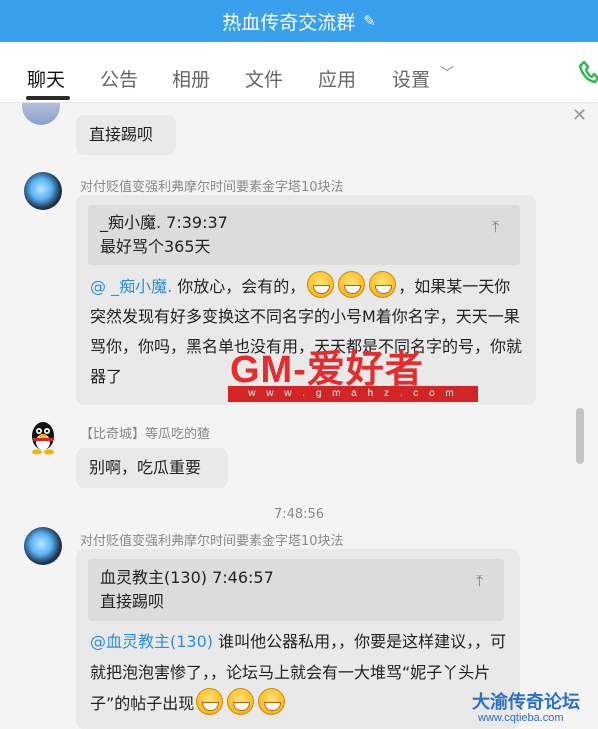  What do you see at coordinates (121, 134) in the screenshot?
I see `message-text: 直接踢呗` at bounding box center [121, 134].